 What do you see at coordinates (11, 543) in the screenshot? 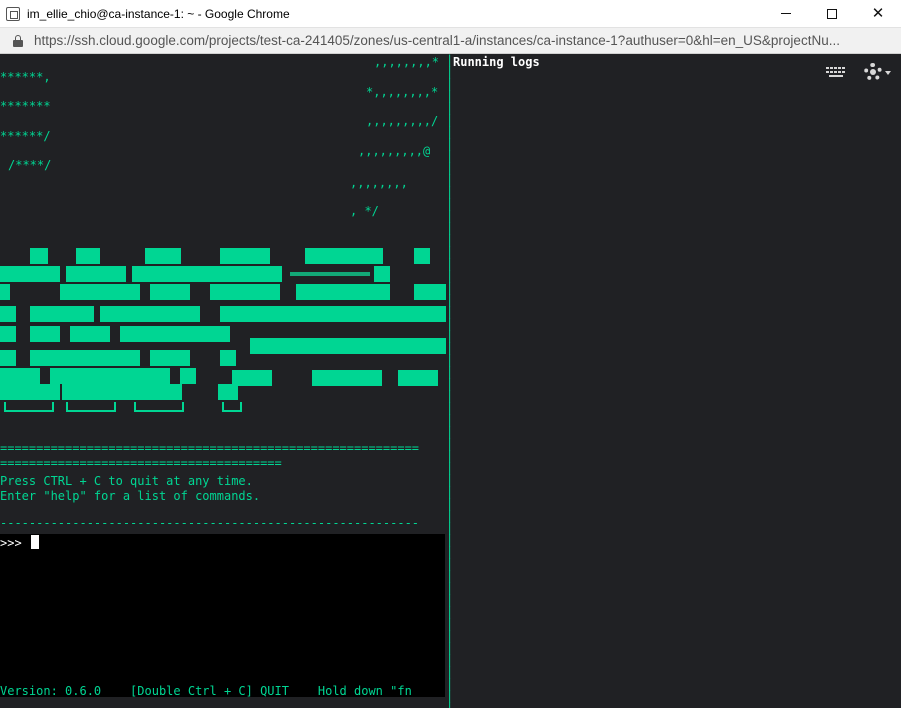
I see `command-prompt: >>>` at bounding box center [11, 543].